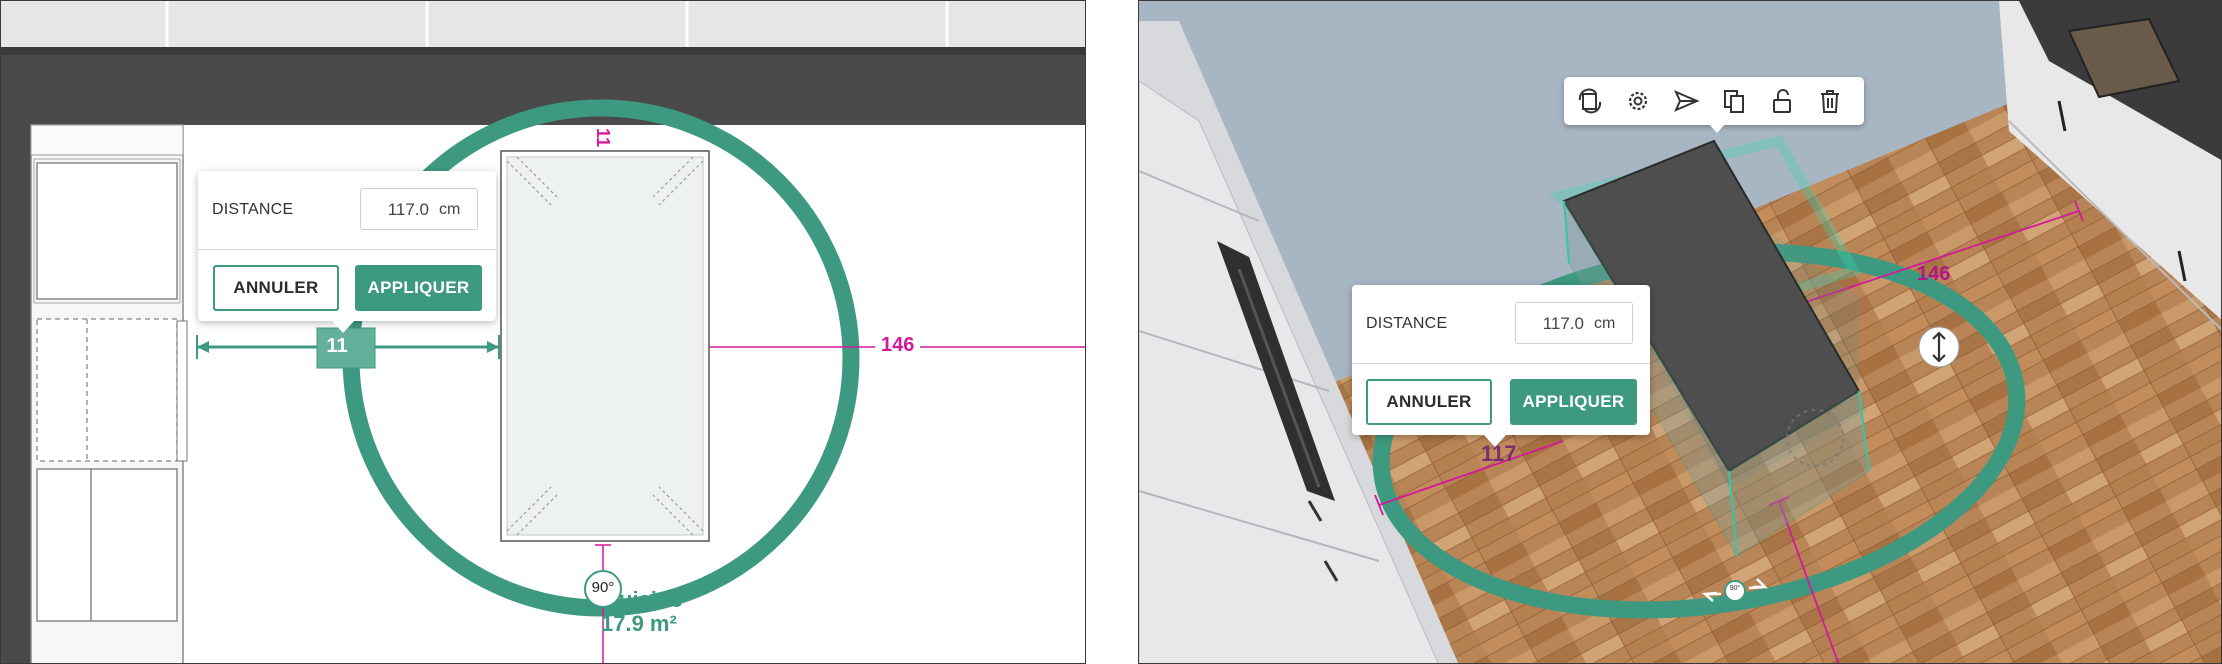 The image size is (2222, 664). Describe the element at coordinates (1590, 101) in the screenshot. I see `replace-icon` at that location.